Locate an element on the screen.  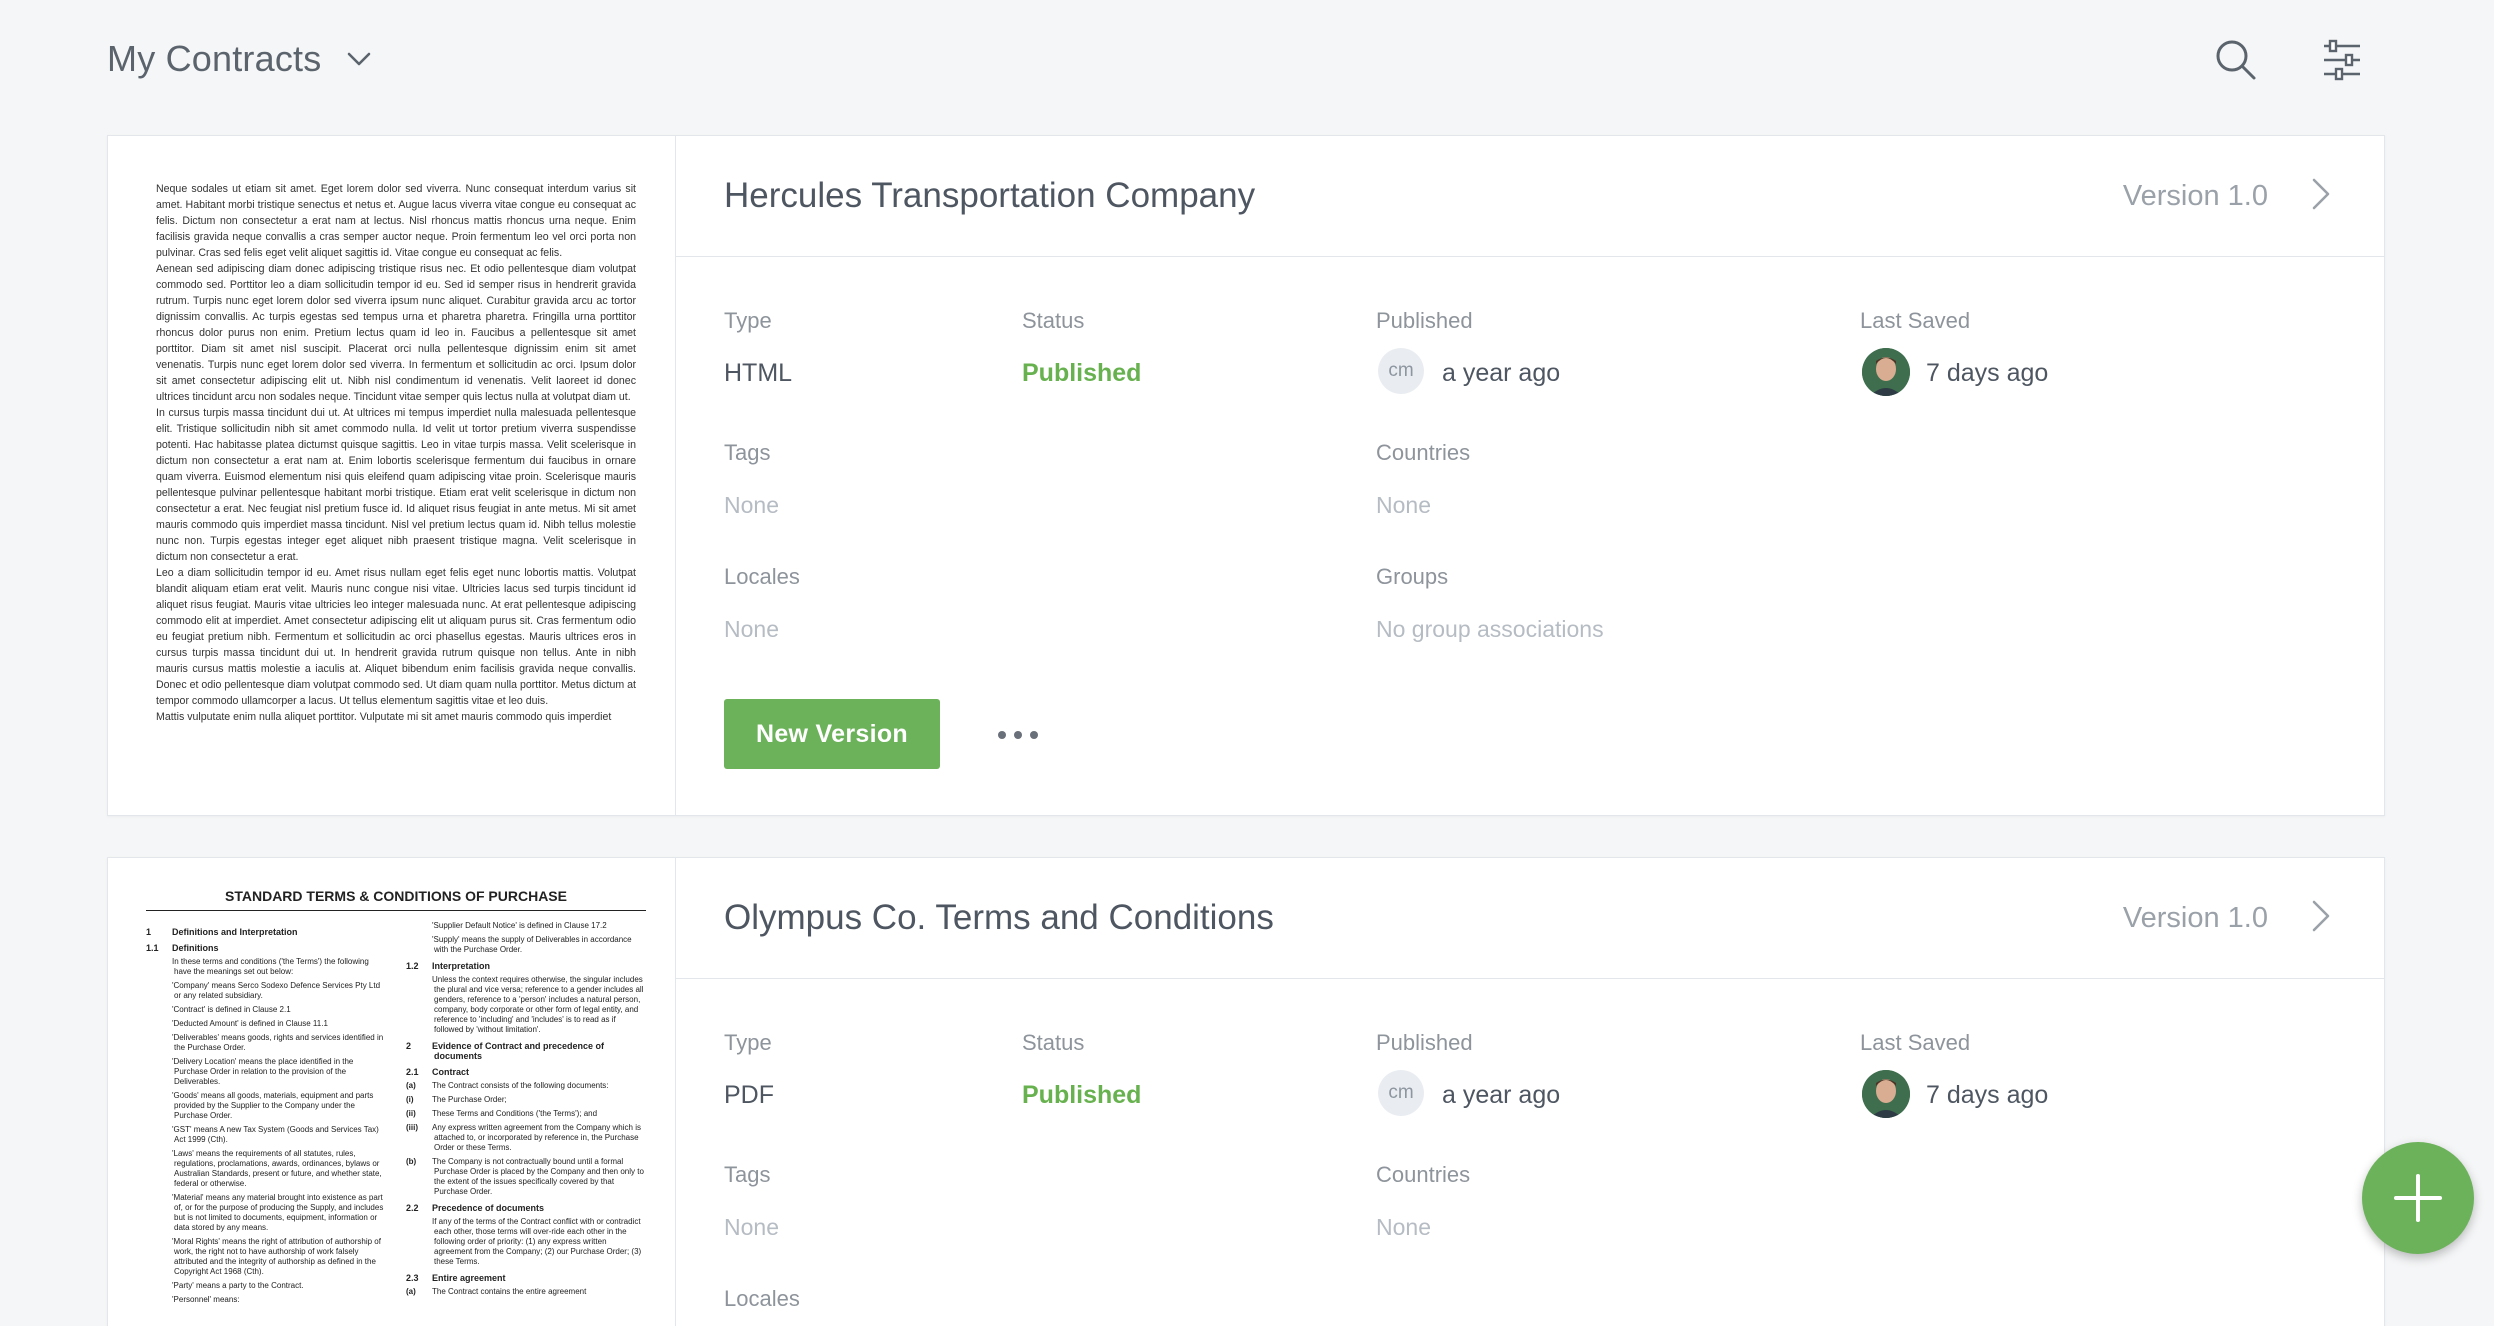
pdf-clause-text: 'Contract' is defined in Clause 2.1 is located at coordinates (231, 1009).